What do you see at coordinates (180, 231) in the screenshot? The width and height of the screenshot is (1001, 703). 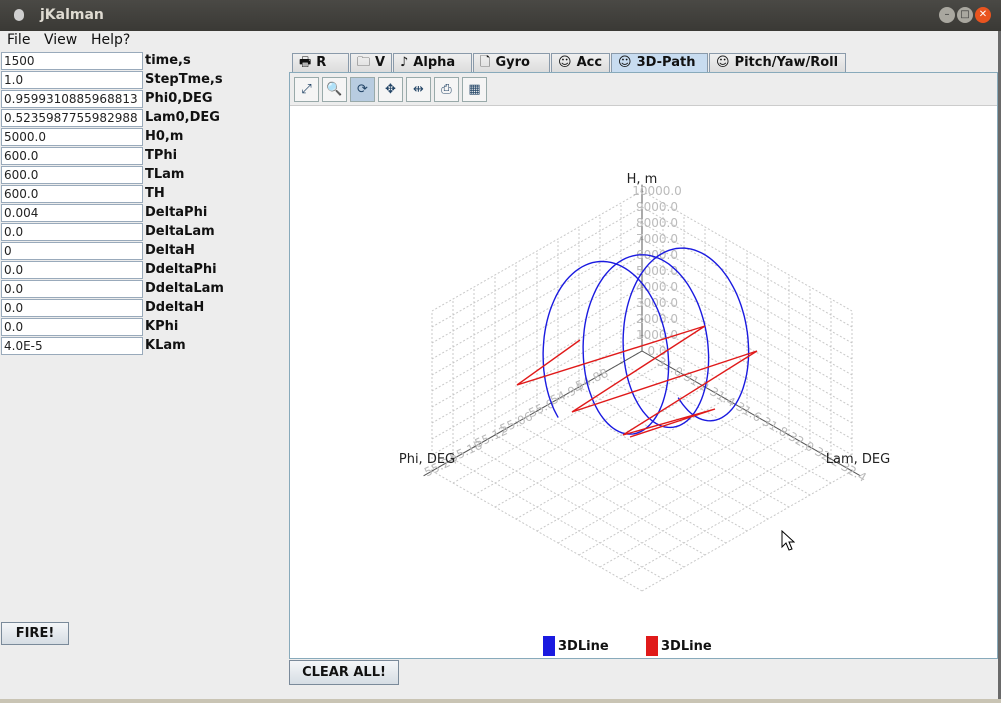 I see `param-label: DeltaLam` at bounding box center [180, 231].